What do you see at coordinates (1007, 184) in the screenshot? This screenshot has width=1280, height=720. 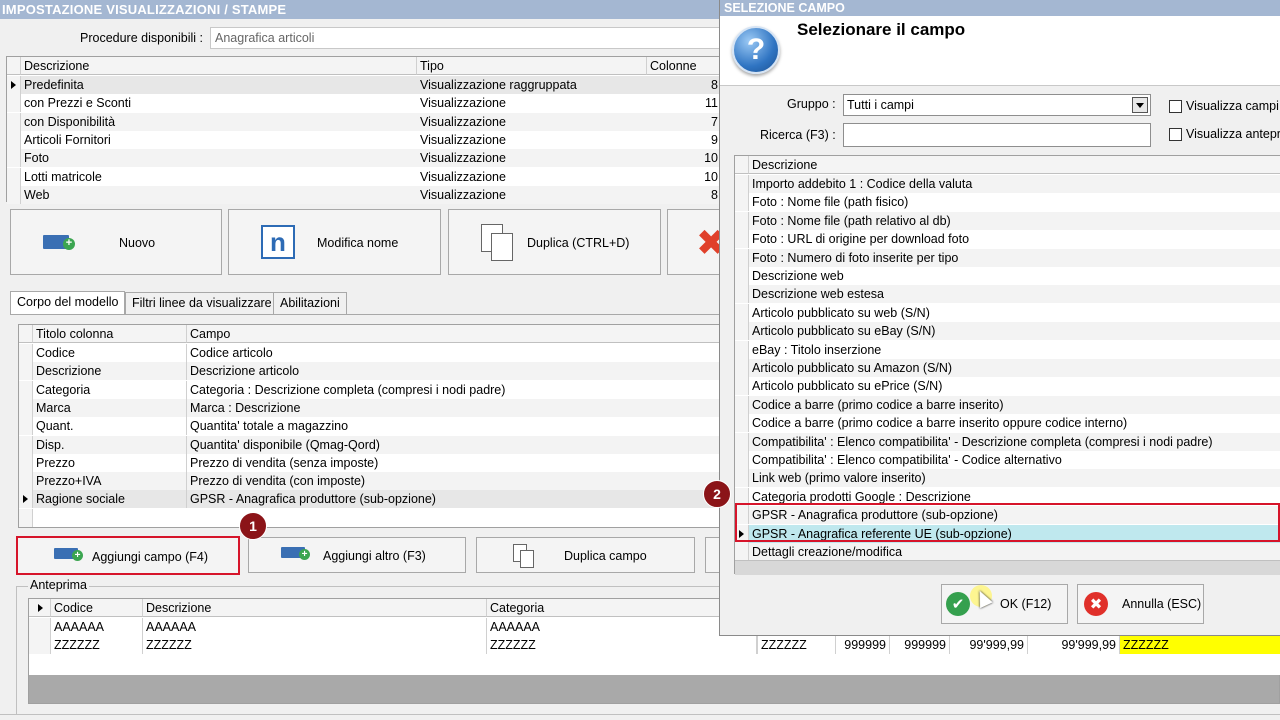 I see `list-item: Importo addebito 1 : Codice della valuta` at bounding box center [1007, 184].